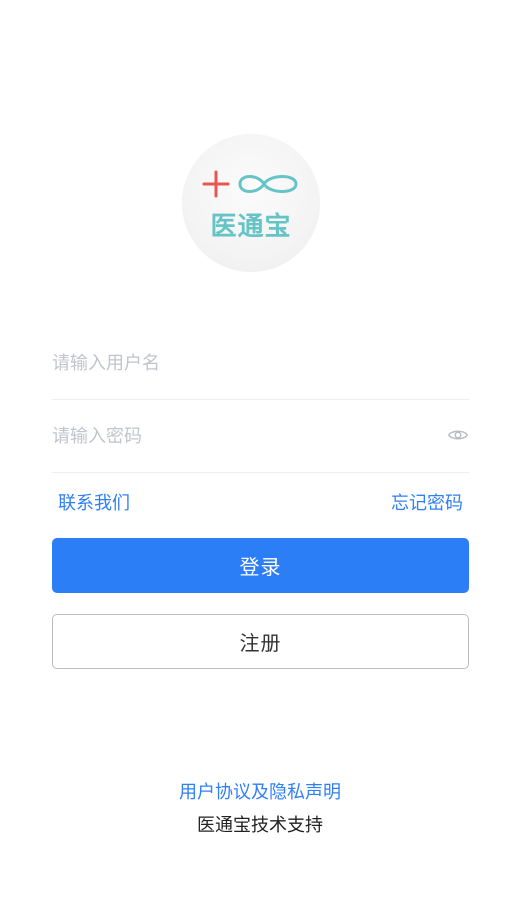 This screenshot has width=520, height=924. What do you see at coordinates (242, 363) in the screenshot?
I see `username-input` at bounding box center [242, 363].